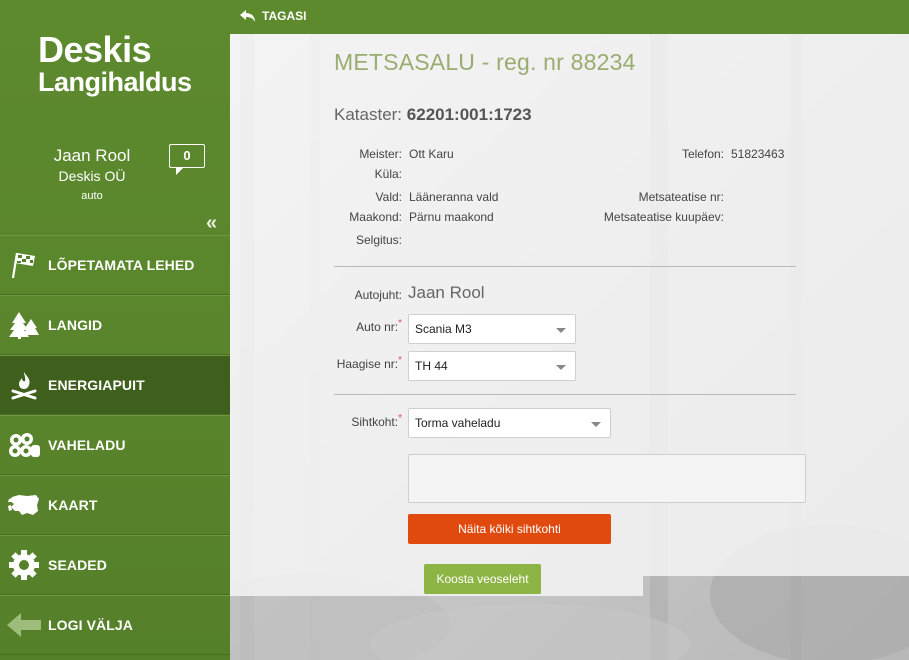 The width and height of the screenshot is (909, 660). What do you see at coordinates (24, 325) in the screenshot?
I see `trees-icon` at bounding box center [24, 325].